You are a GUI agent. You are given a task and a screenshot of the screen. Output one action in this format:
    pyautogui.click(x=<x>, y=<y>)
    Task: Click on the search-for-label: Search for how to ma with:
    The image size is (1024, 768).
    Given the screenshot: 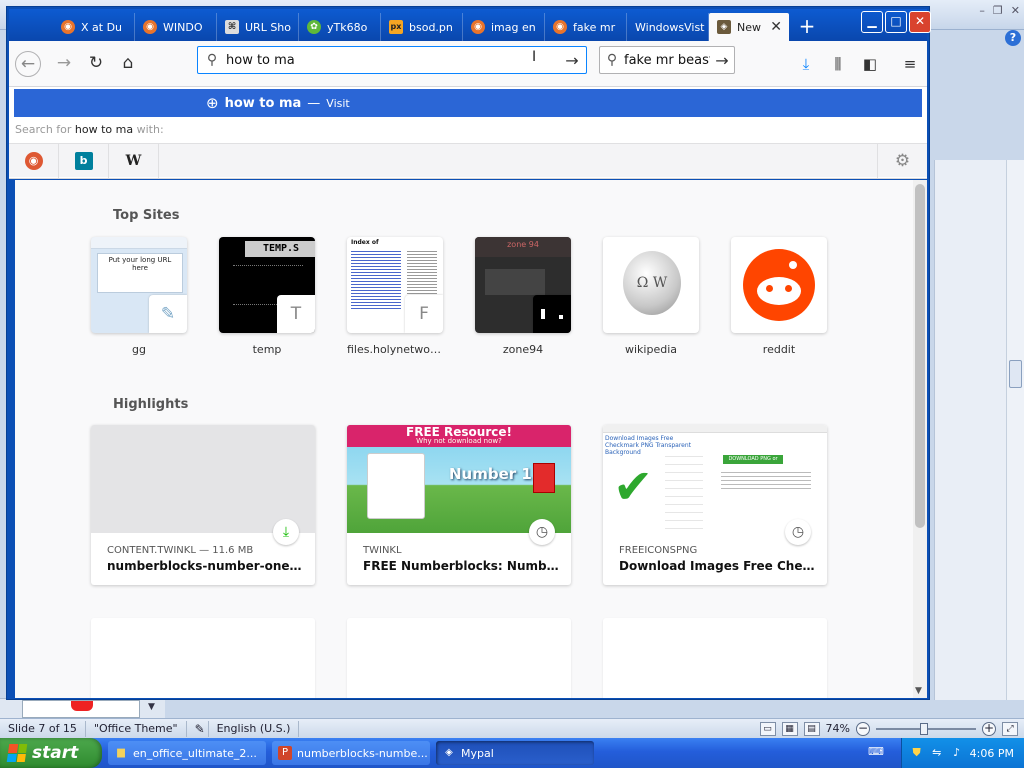 What is the action you would take?
    pyautogui.click(x=89, y=129)
    